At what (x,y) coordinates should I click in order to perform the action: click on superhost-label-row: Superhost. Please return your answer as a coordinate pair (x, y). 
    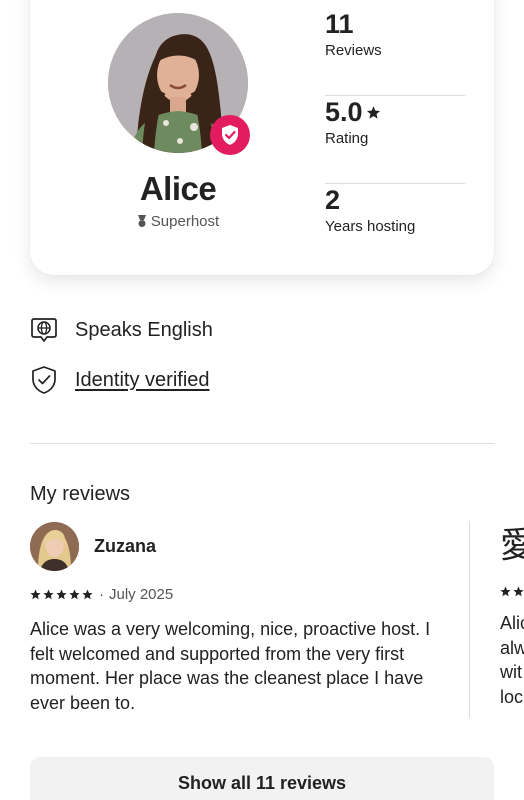
    Looking at the image, I should click on (178, 221).